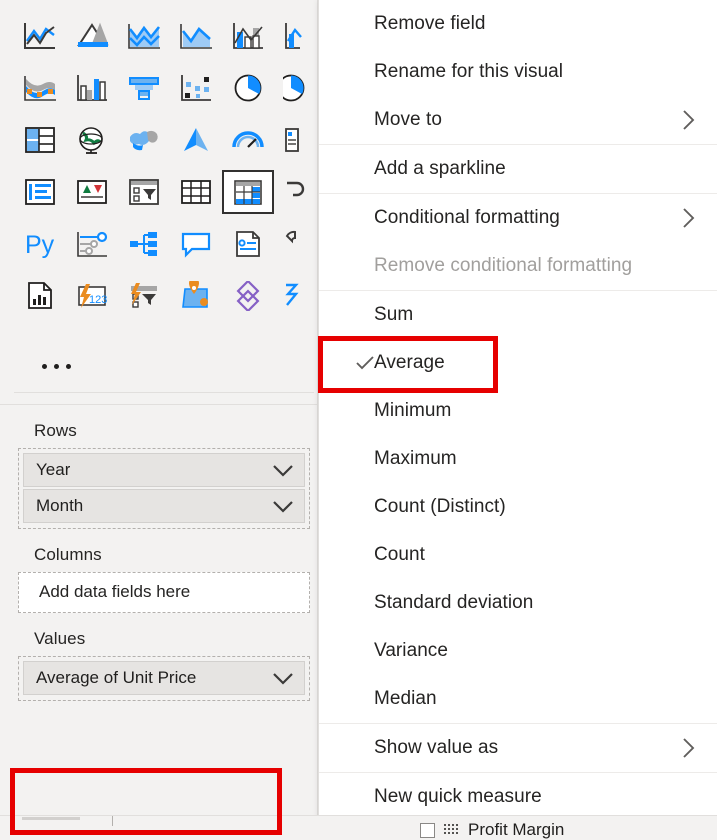  Describe the element at coordinates (430, 23) in the screenshot. I see `menu-item-label: Remove field` at that location.